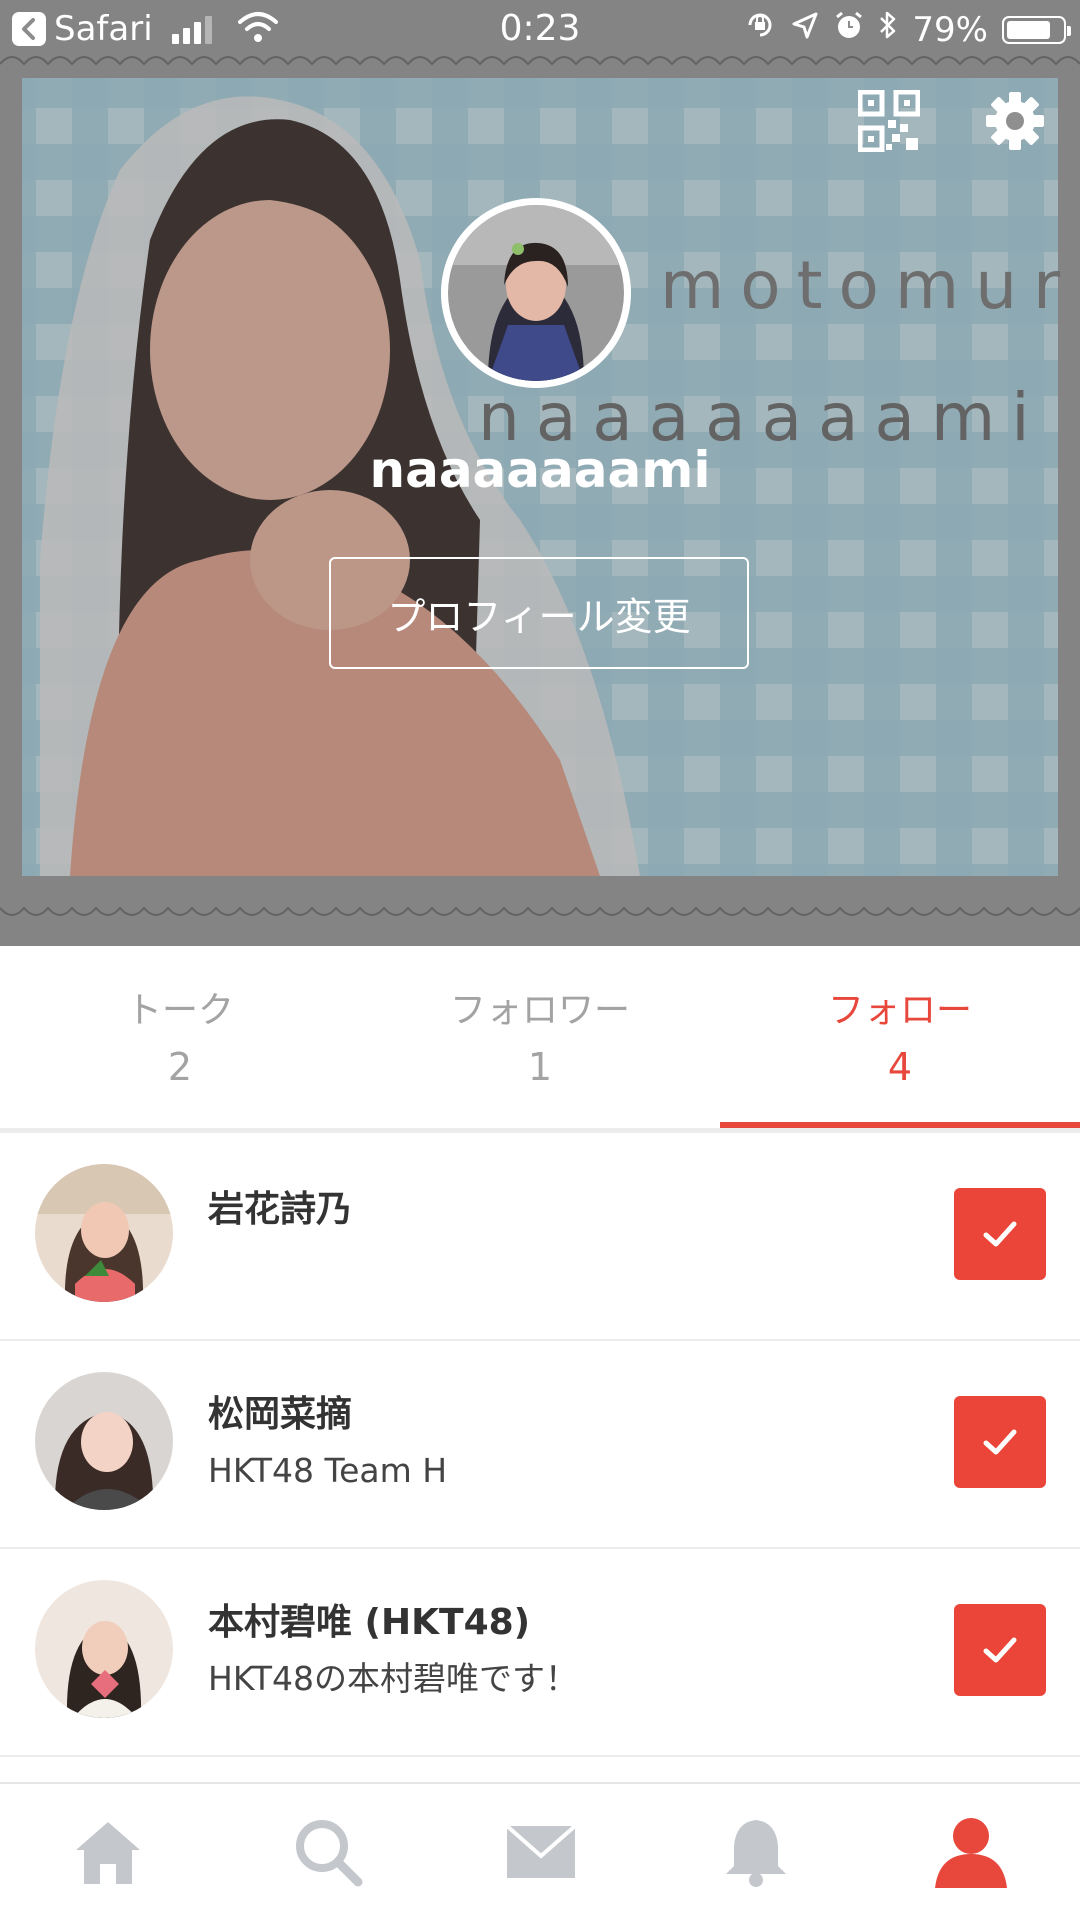 The width and height of the screenshot is (1080, 1922). I want to click on tab-followers-label: フォロワー, so click(539, 1010).